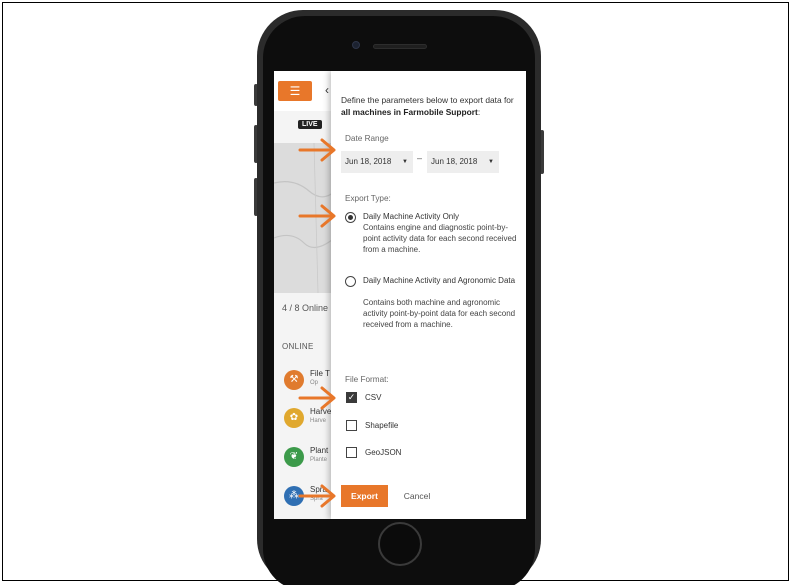 The width and height of the screenshot is (793, 585). Describe the element at coordinates (400, 544) in the screenshot. I see `home-button` at that location.